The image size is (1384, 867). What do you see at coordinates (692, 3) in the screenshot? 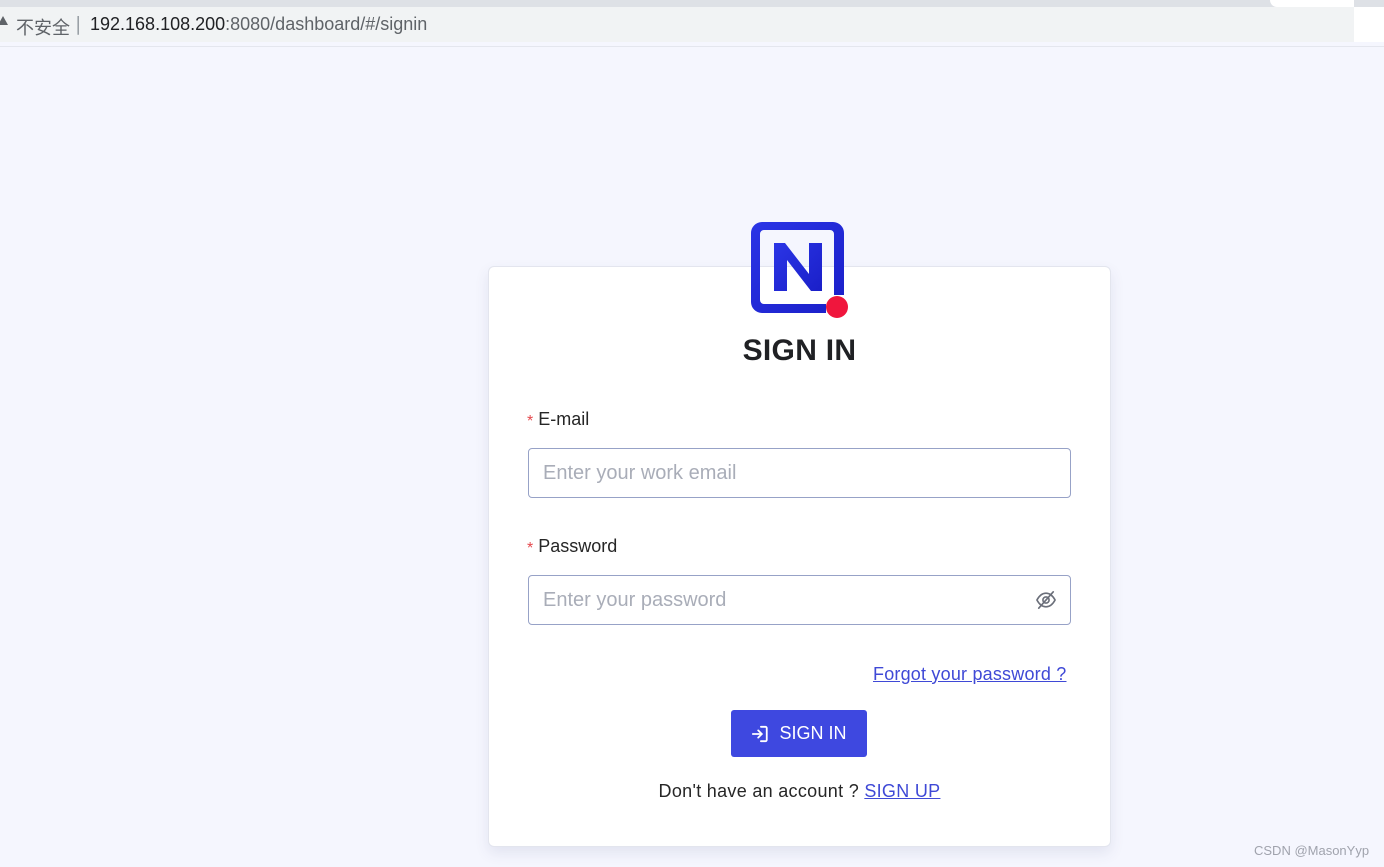
I see `browser-tab-strip` at bounding box center [692, 3].